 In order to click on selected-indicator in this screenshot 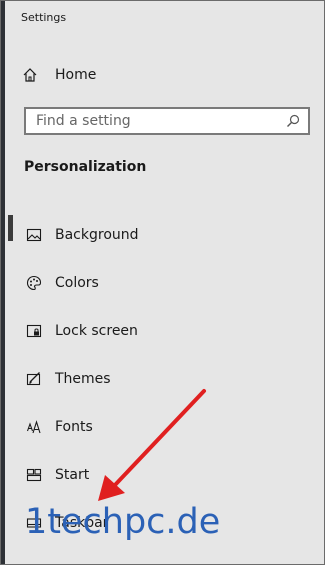, I will do `click(10, 228)`.